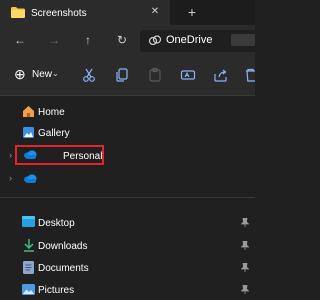 The image size is (320, 300). What do you see at coordinates (51, 112) in the screenshot?
I see `sidebar-item-home: Home` at bounding box center [51, 112].